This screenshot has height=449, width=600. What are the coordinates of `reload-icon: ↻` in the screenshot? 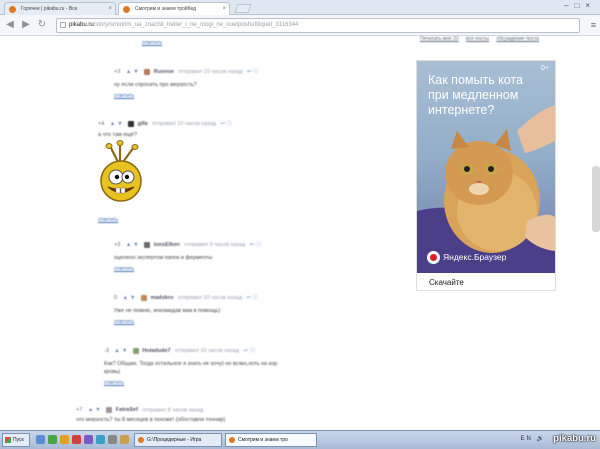 It's located at (42, 25).